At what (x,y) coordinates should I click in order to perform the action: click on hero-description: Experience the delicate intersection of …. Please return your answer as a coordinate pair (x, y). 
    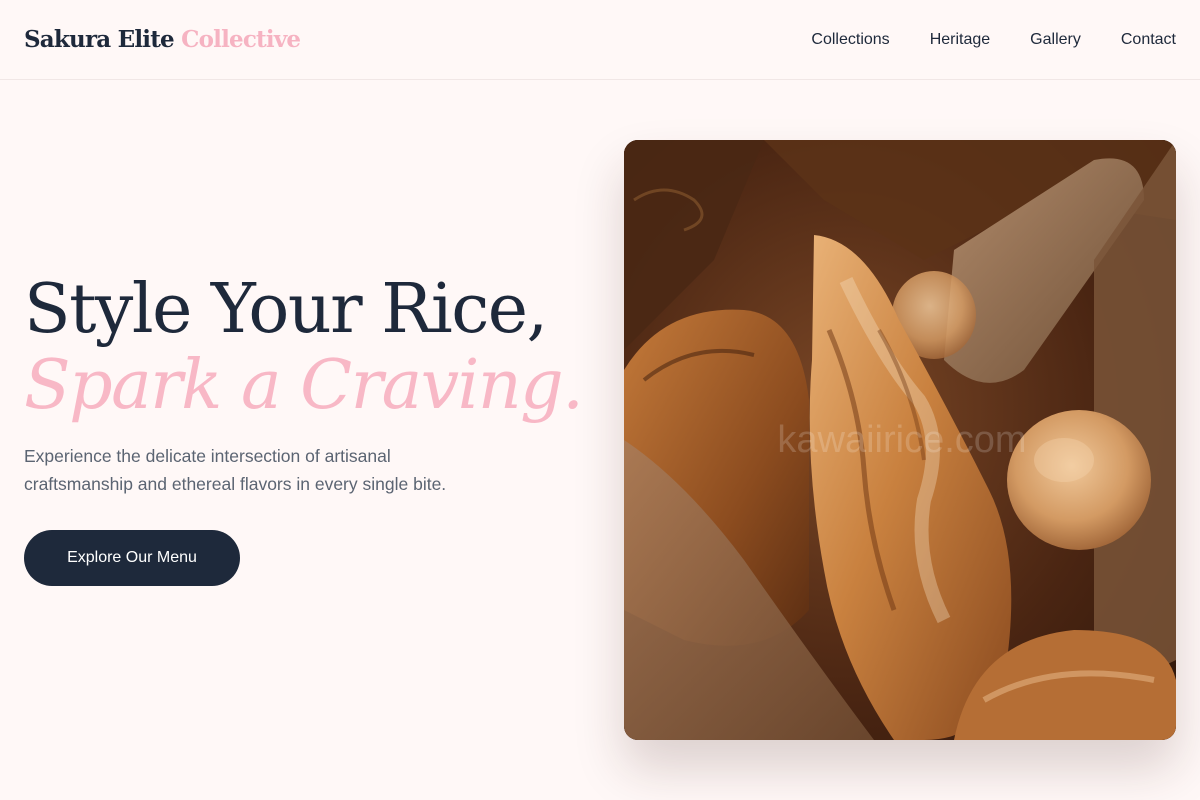
    Looking at the image, I should click on (235, 470).